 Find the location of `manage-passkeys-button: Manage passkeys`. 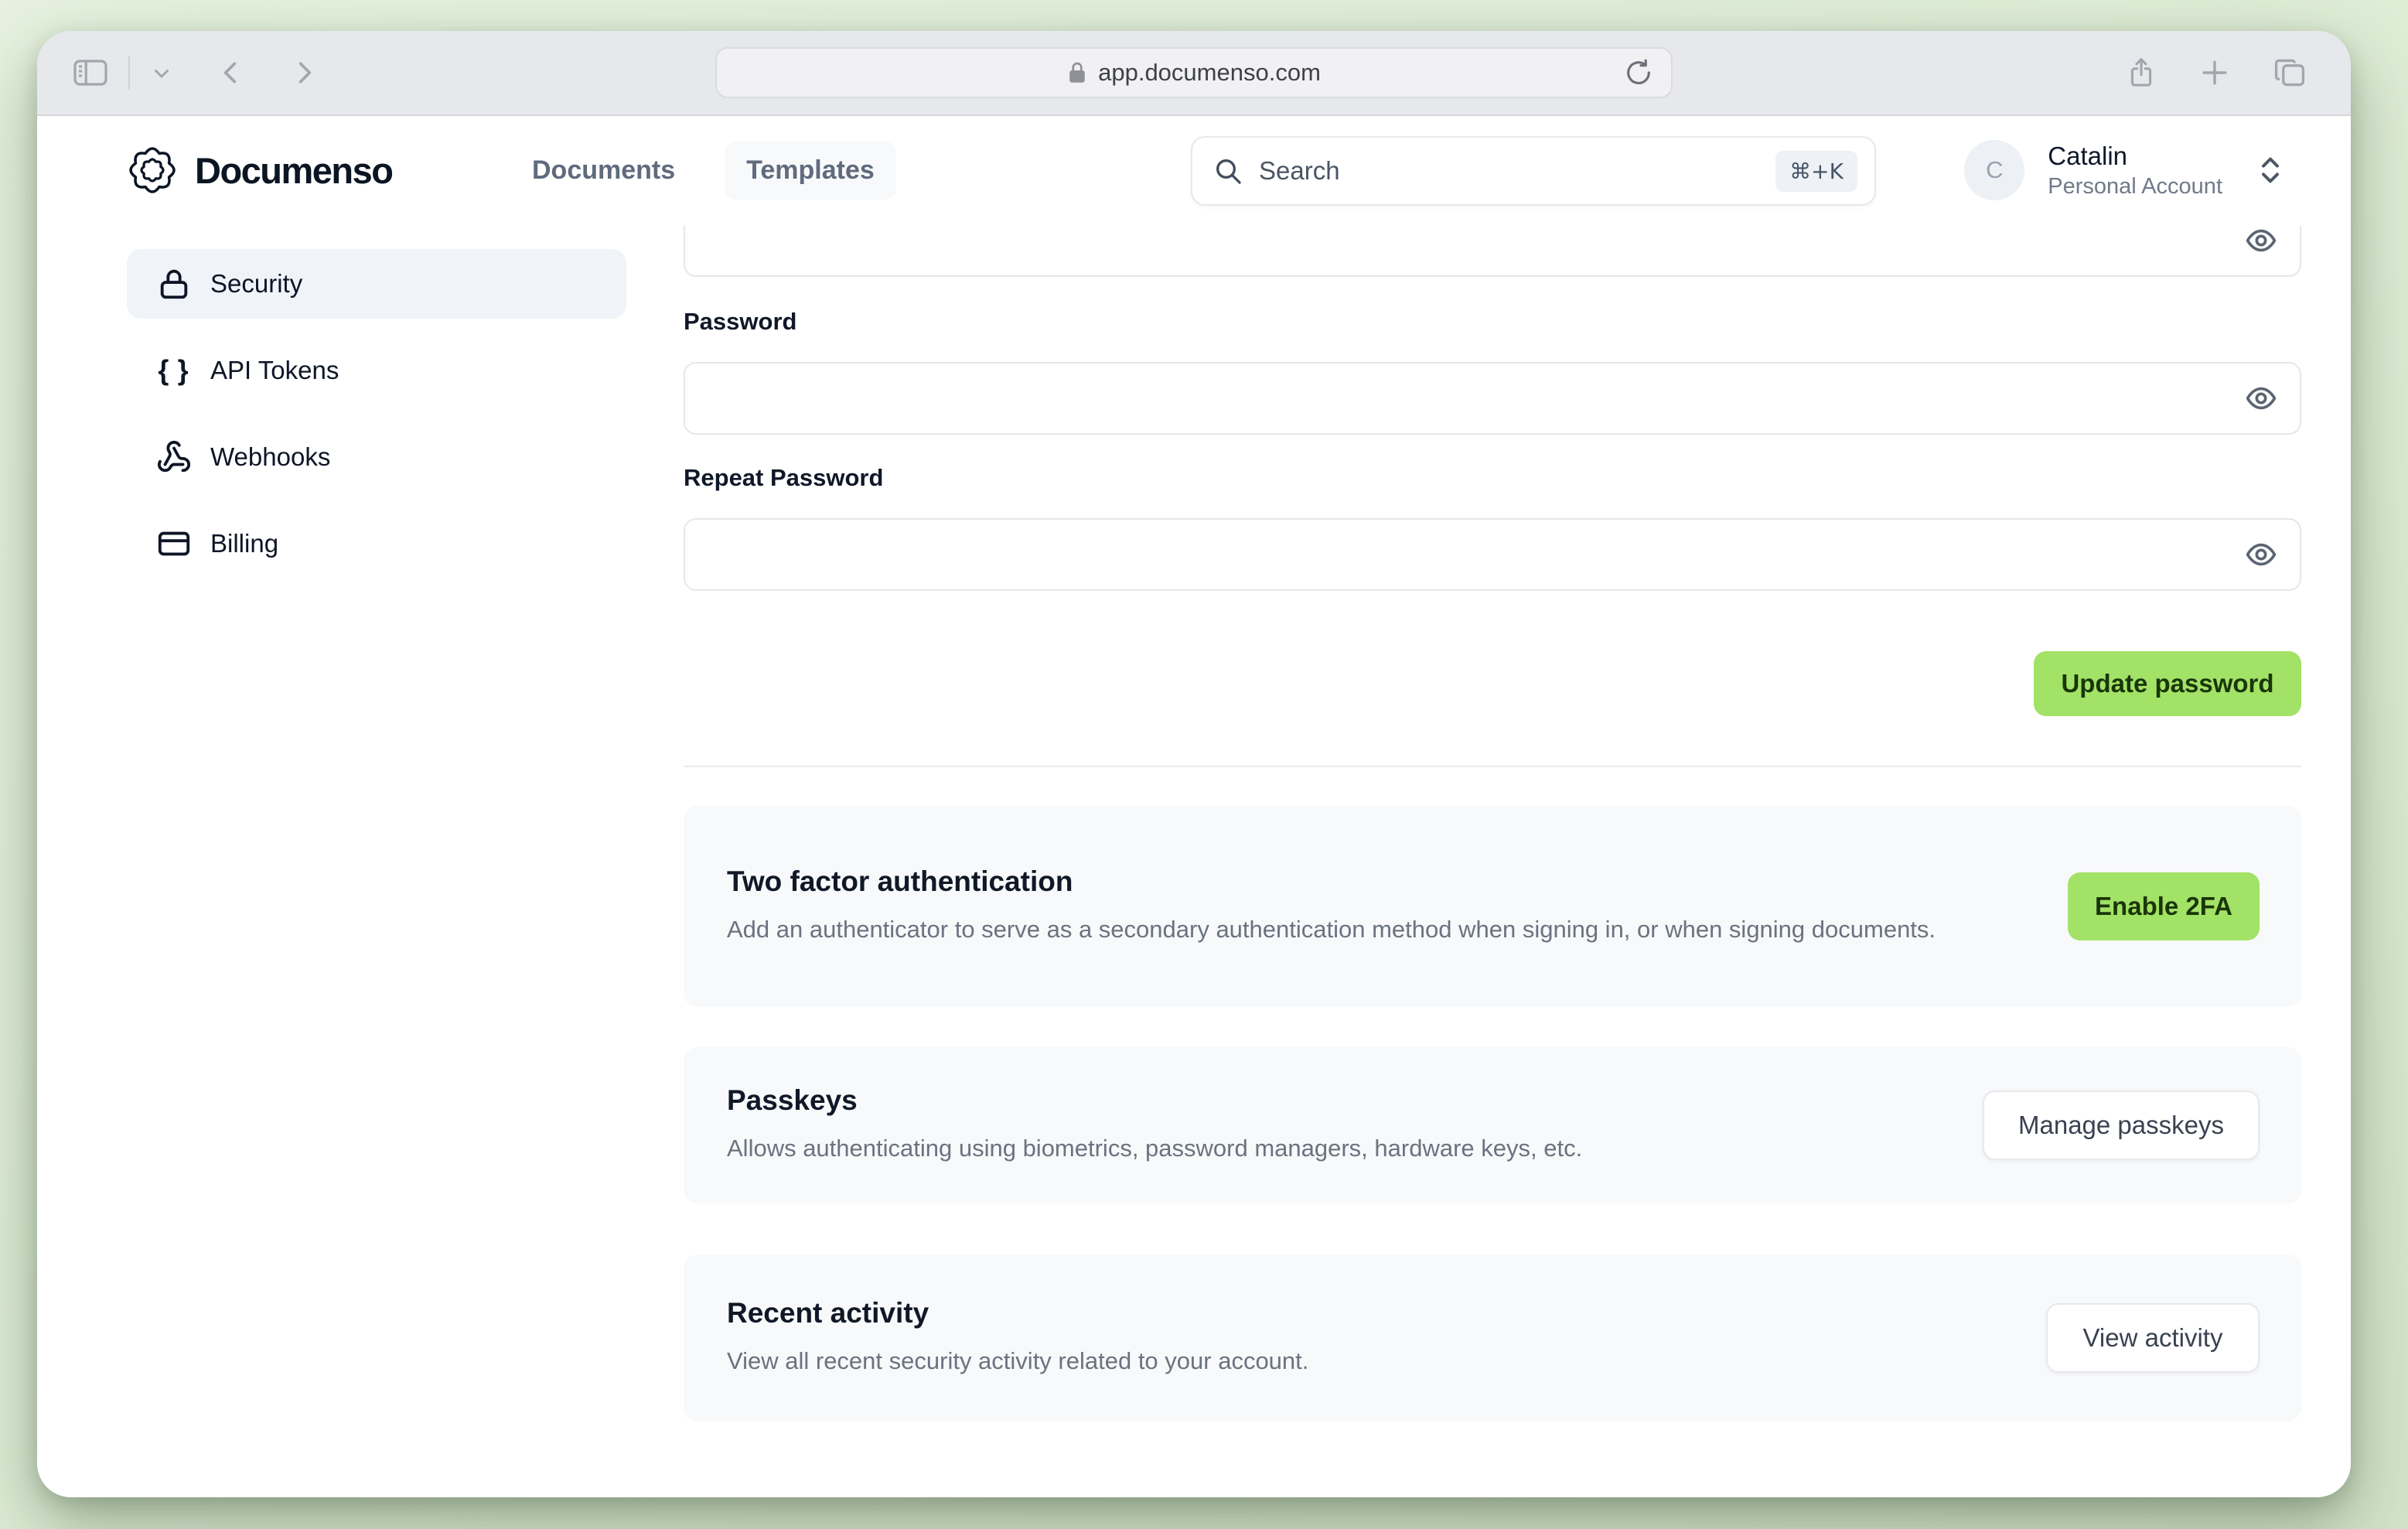

manage-passkeys-button: Manage passkeys is located at coordinates (2121, 1125).